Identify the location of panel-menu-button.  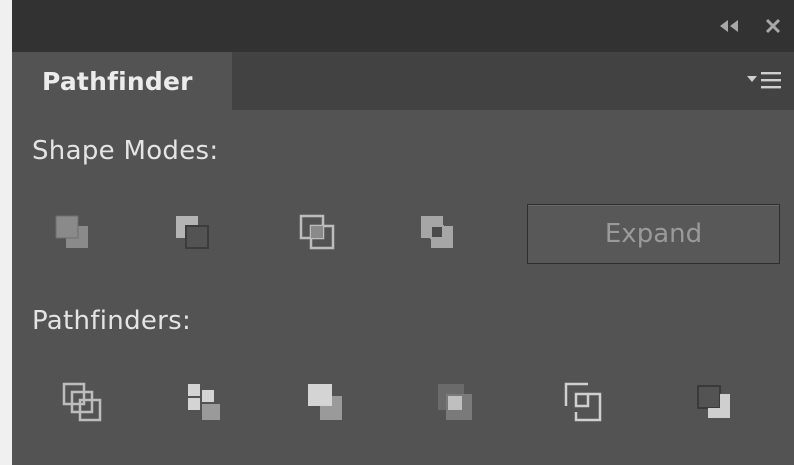
(765, 81).